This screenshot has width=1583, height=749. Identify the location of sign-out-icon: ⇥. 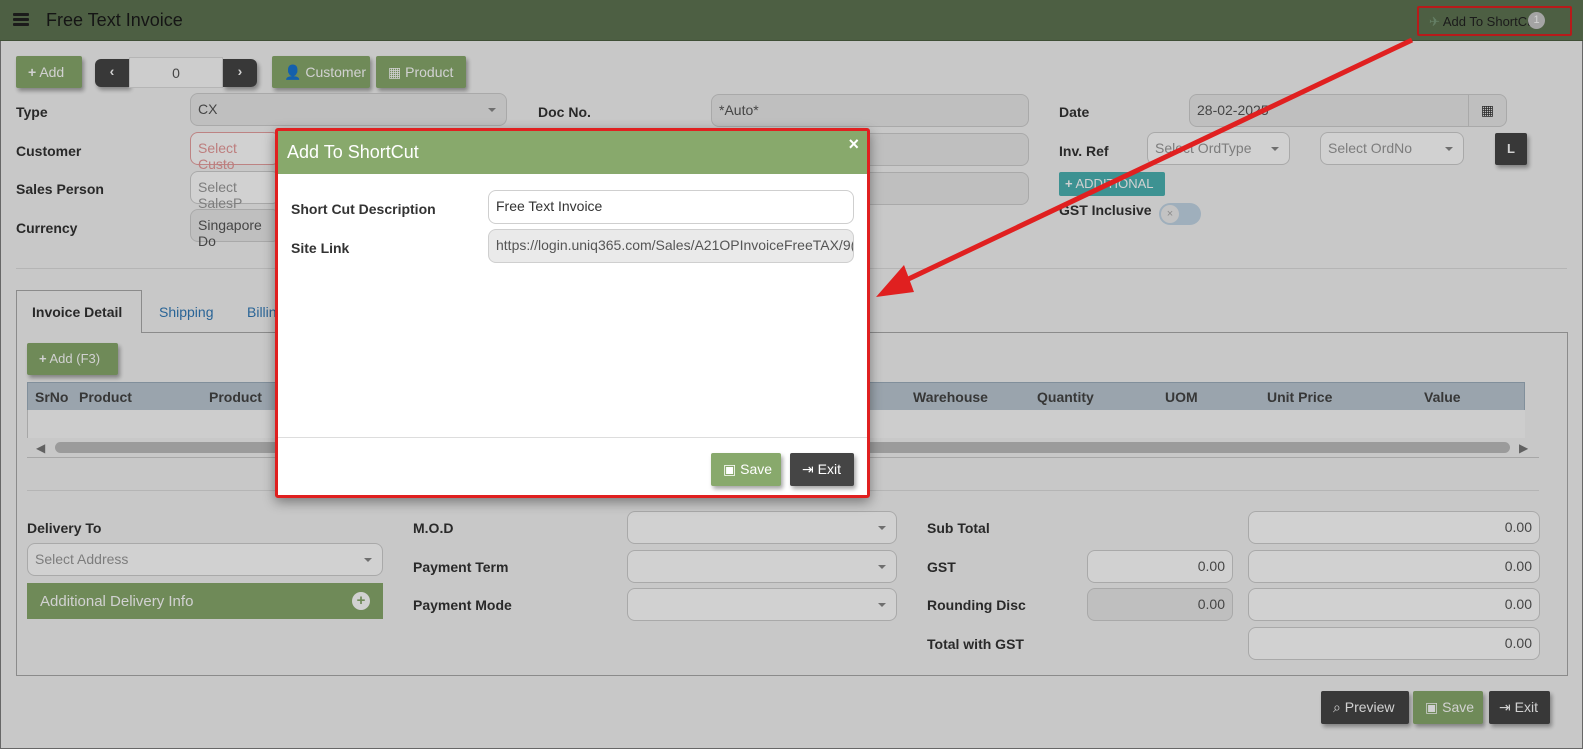
(808, 469).